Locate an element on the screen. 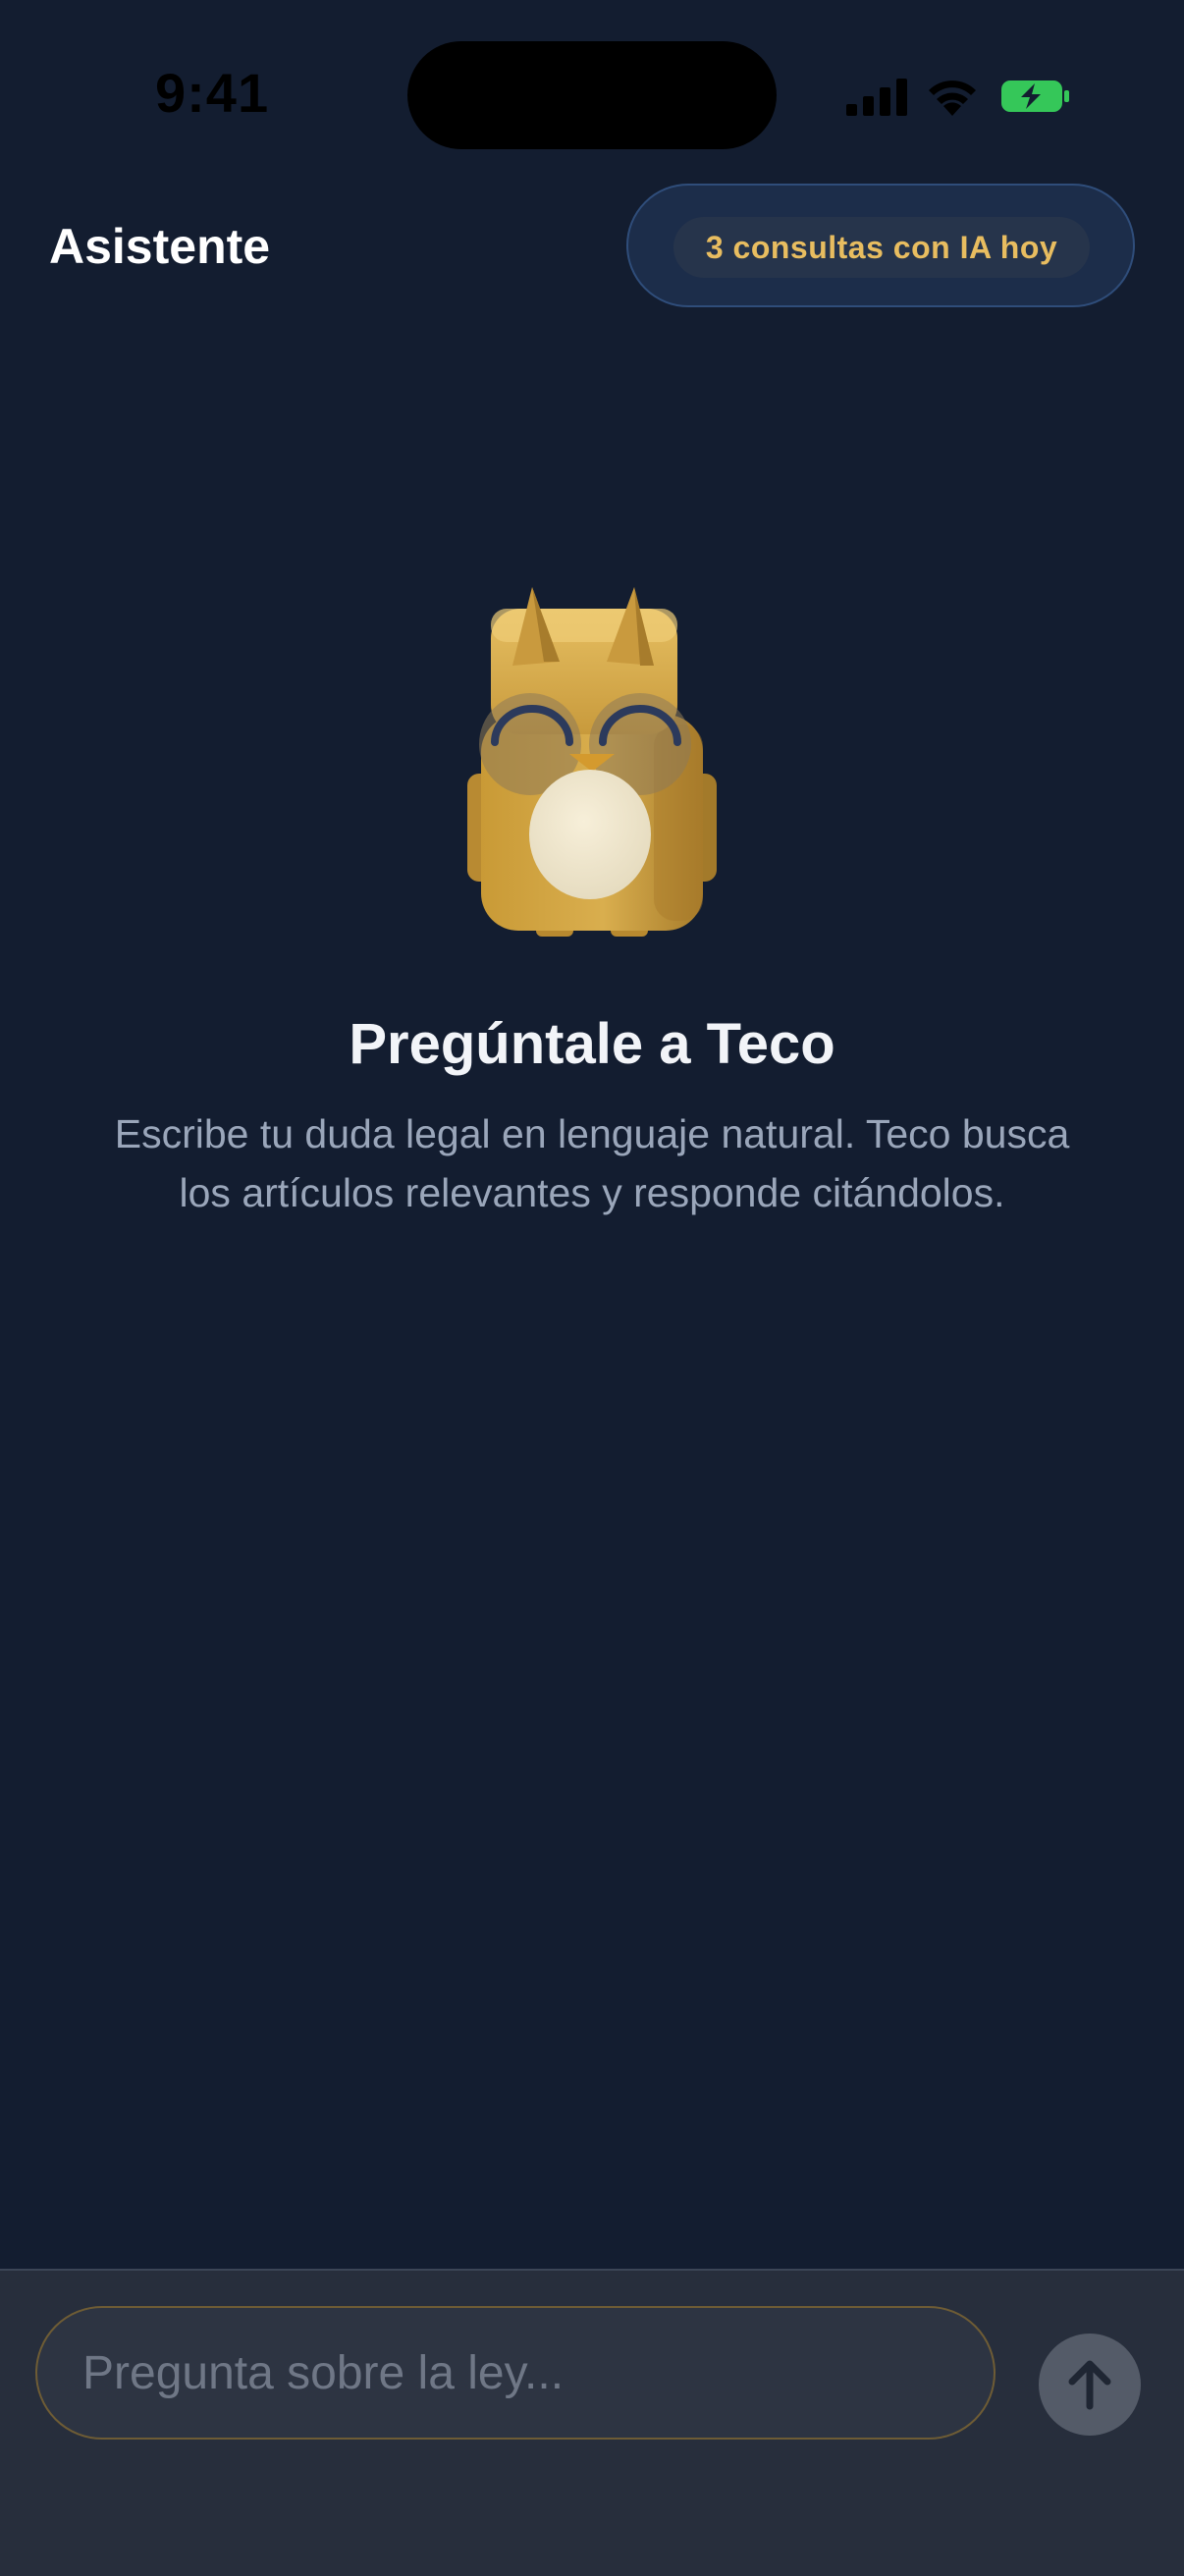 This screenshot has width=1184, height=2576. ai-quota-badge: 3 consultas con IA hoy is located at coordinates (881, 245).